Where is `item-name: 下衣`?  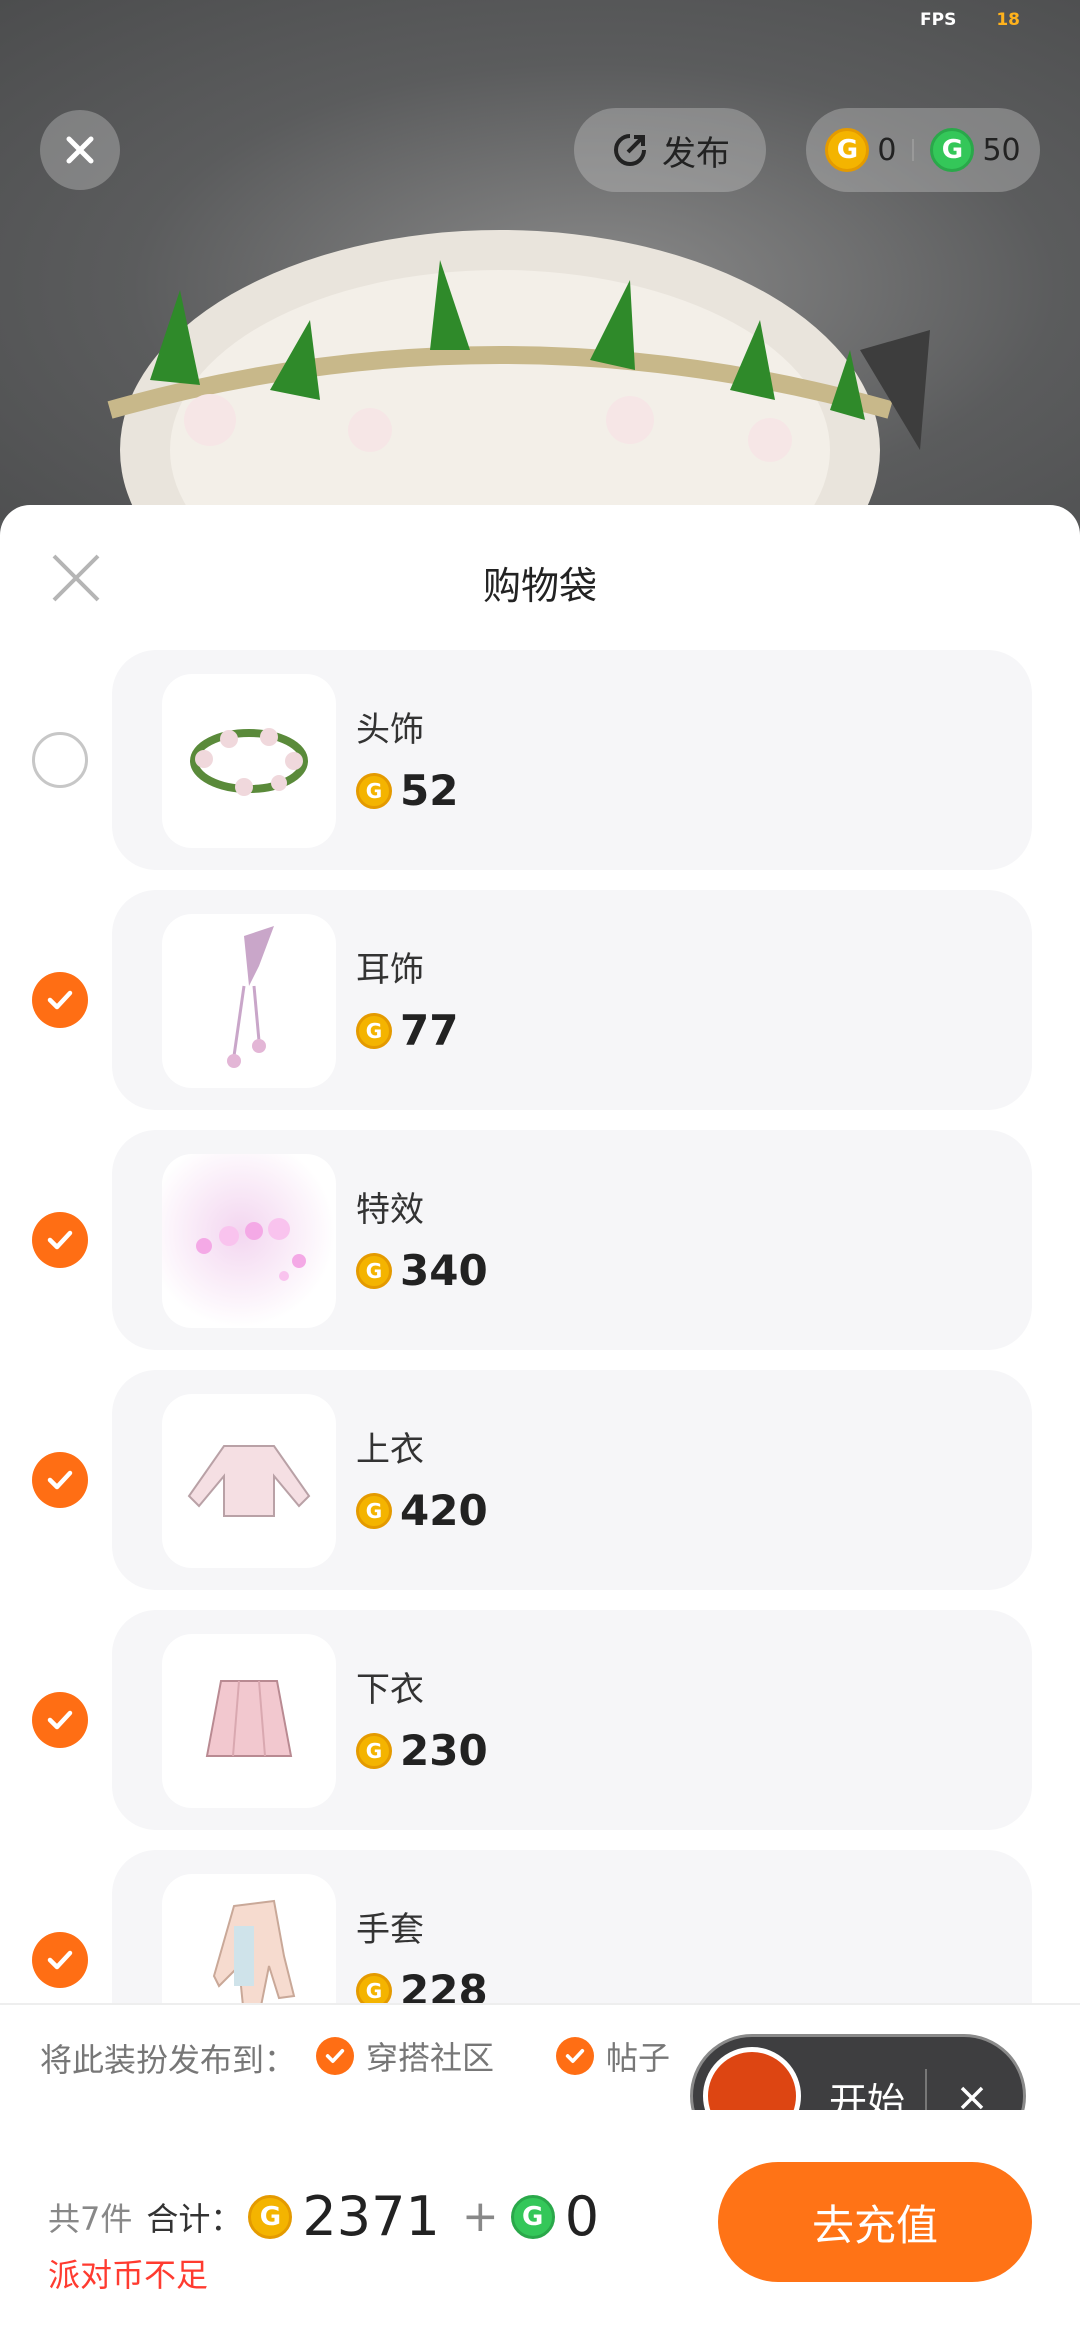 item-name: 下衣 is located at coordinates (390, 1690).